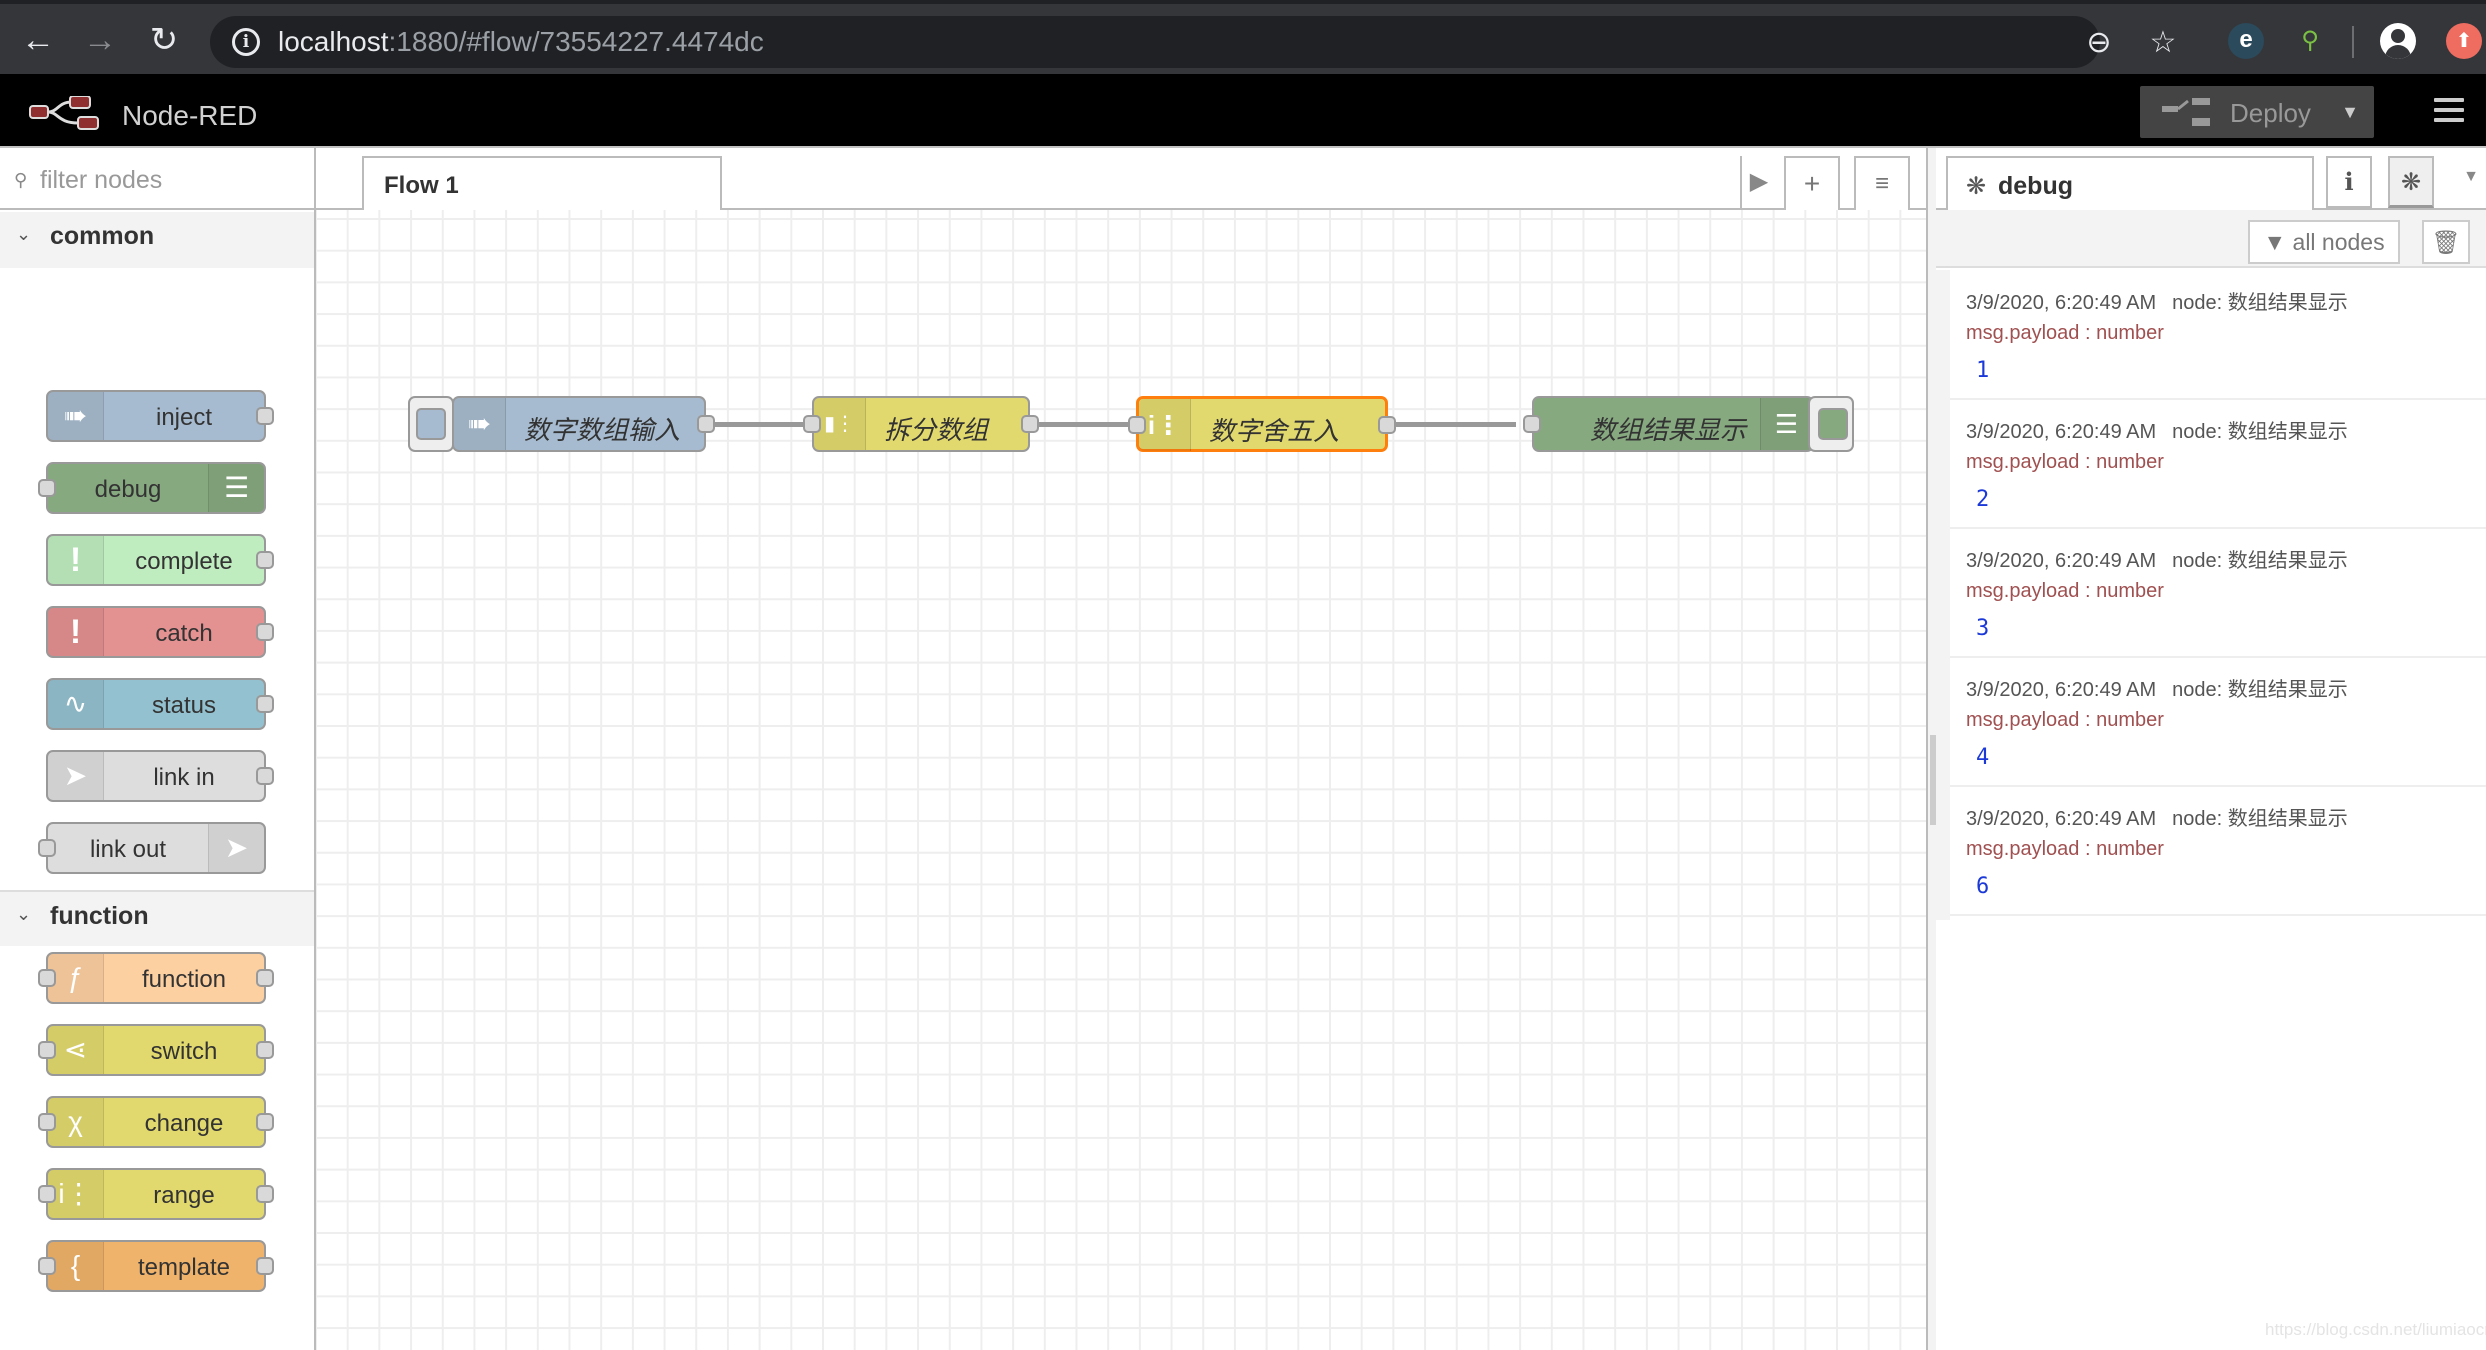 The width and height of the screenshot is (2486, 1350). What do you see at coordinates (1983, 757) in the screenshot?
I see `message-payload-value: 4` at bounding box center [1983, 757].